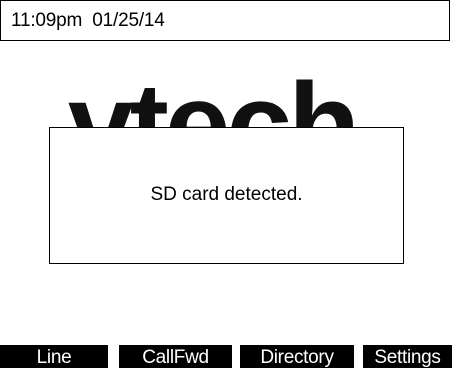 This screenshot has width=452, height=368. Describe the element at coordinates (297, 356) in the screenshot. I see `softkey-directory: Directory` at that location.